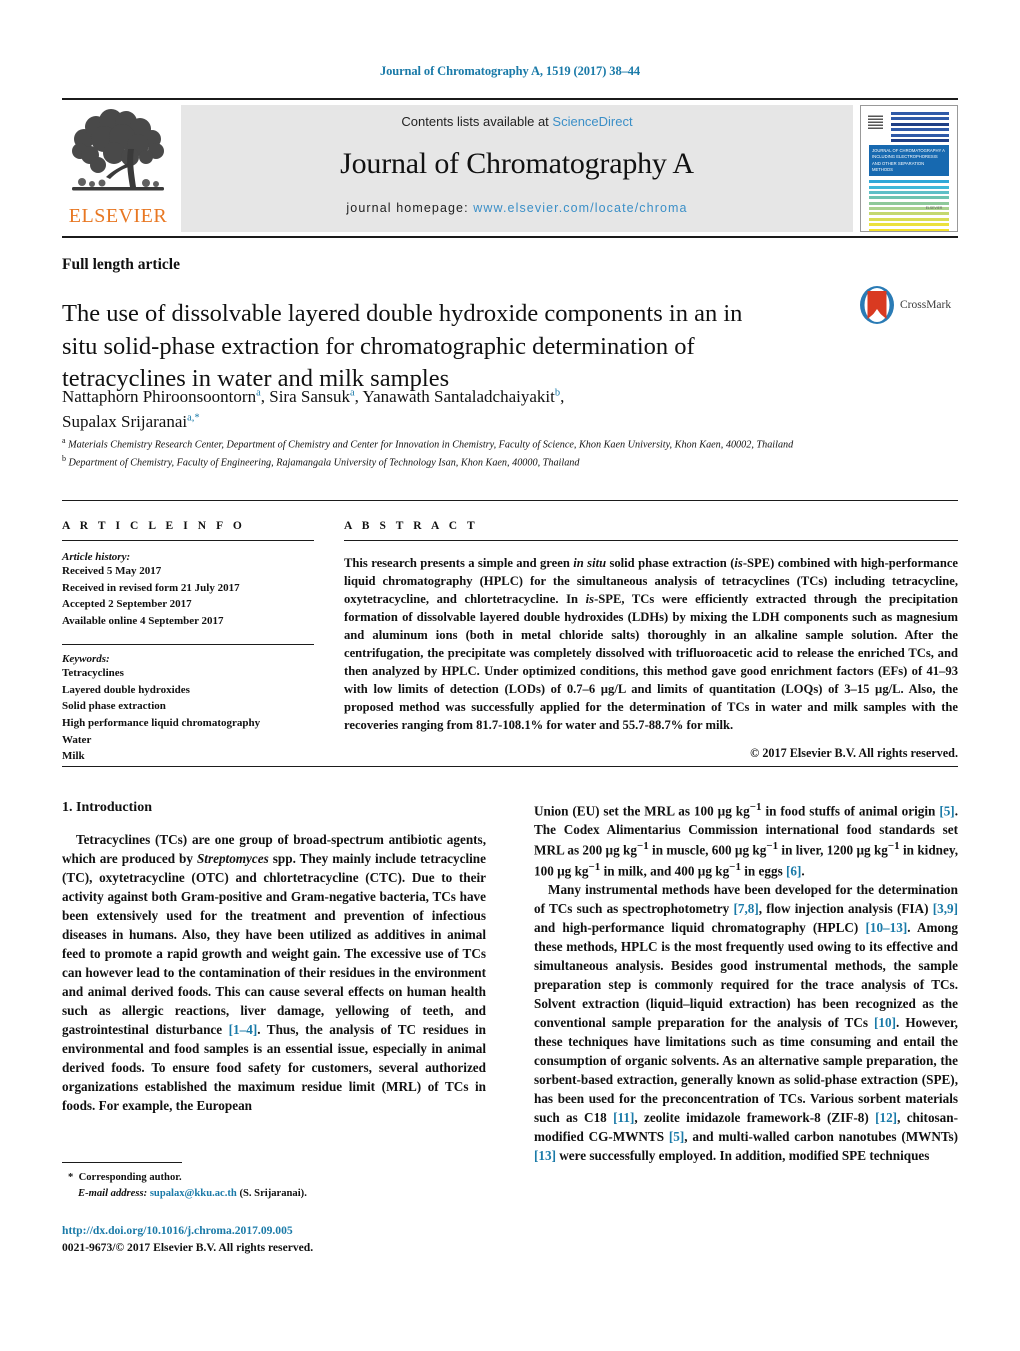  I want to click on article-info-rule, so click(188, 540).